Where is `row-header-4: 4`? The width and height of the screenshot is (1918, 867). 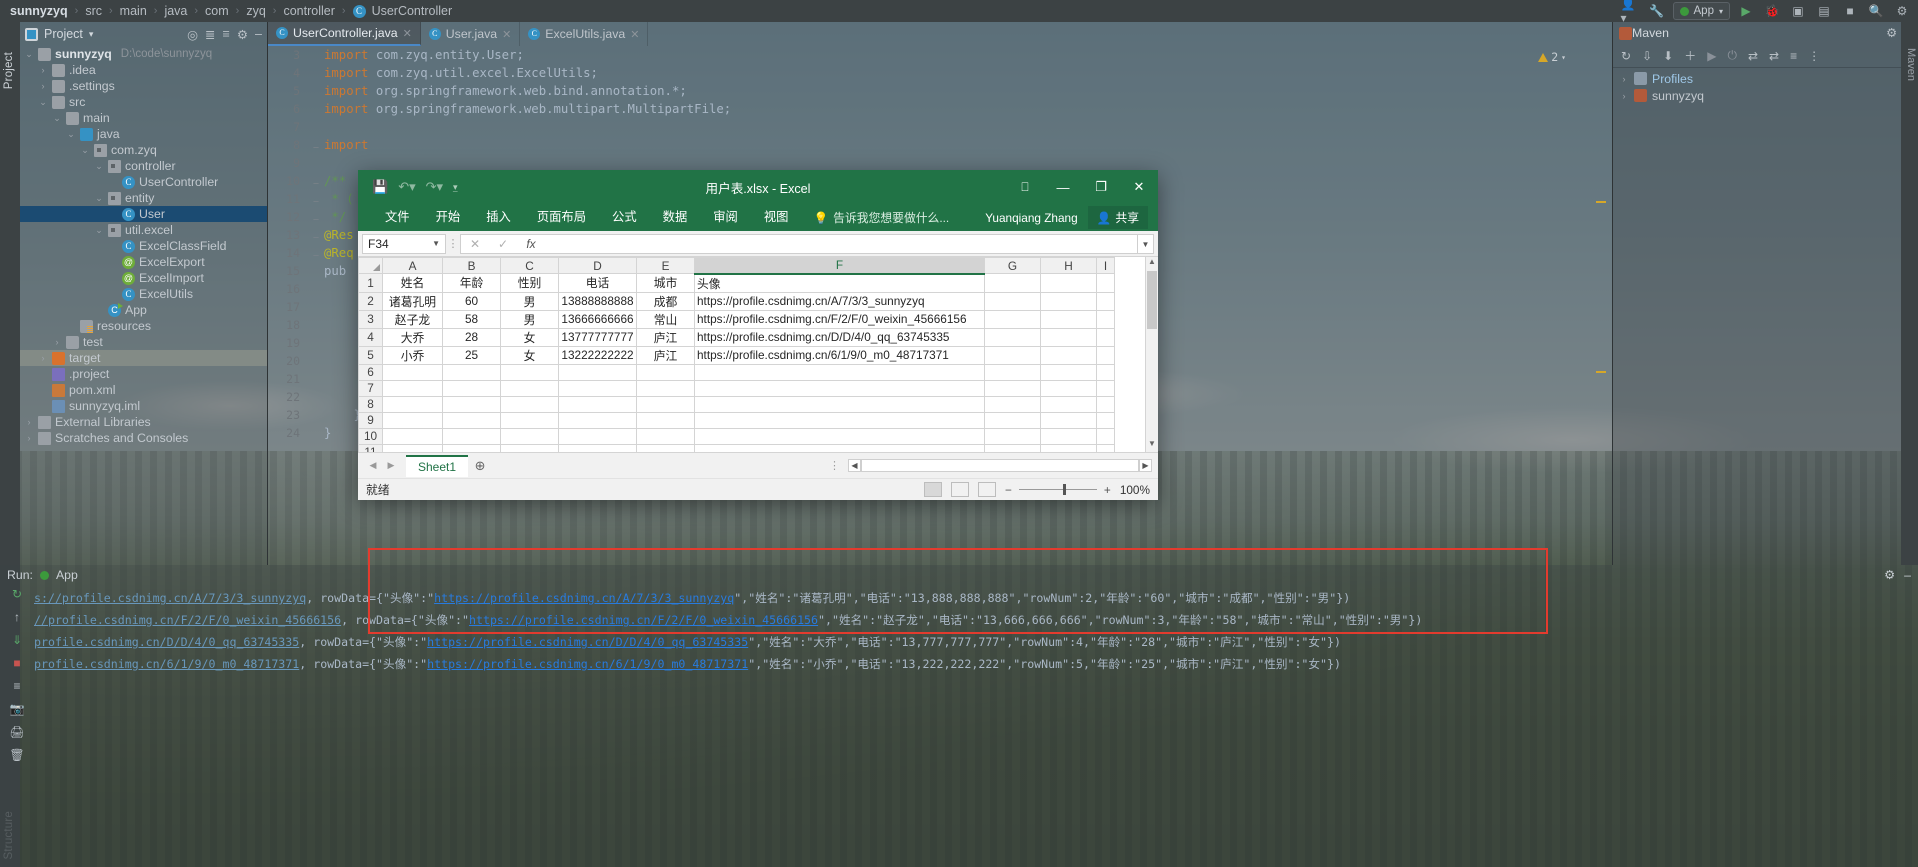 row-header-4: 4 is located at coordinates (370, 337).